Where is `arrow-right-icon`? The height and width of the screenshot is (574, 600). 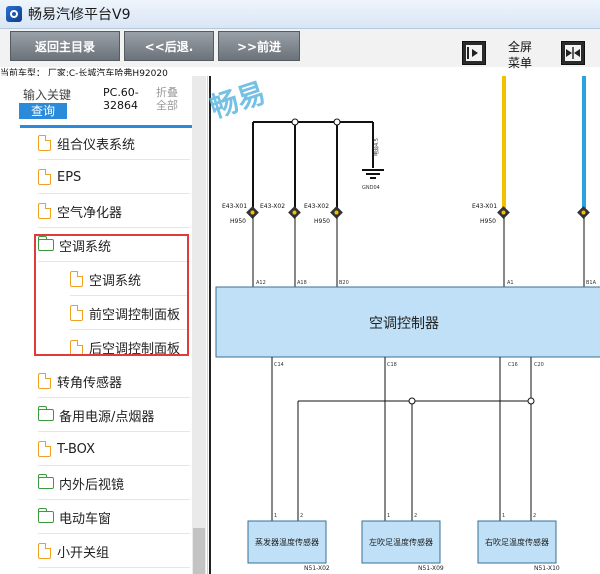 arrow-right-icon is located at coordinates (474, 53).